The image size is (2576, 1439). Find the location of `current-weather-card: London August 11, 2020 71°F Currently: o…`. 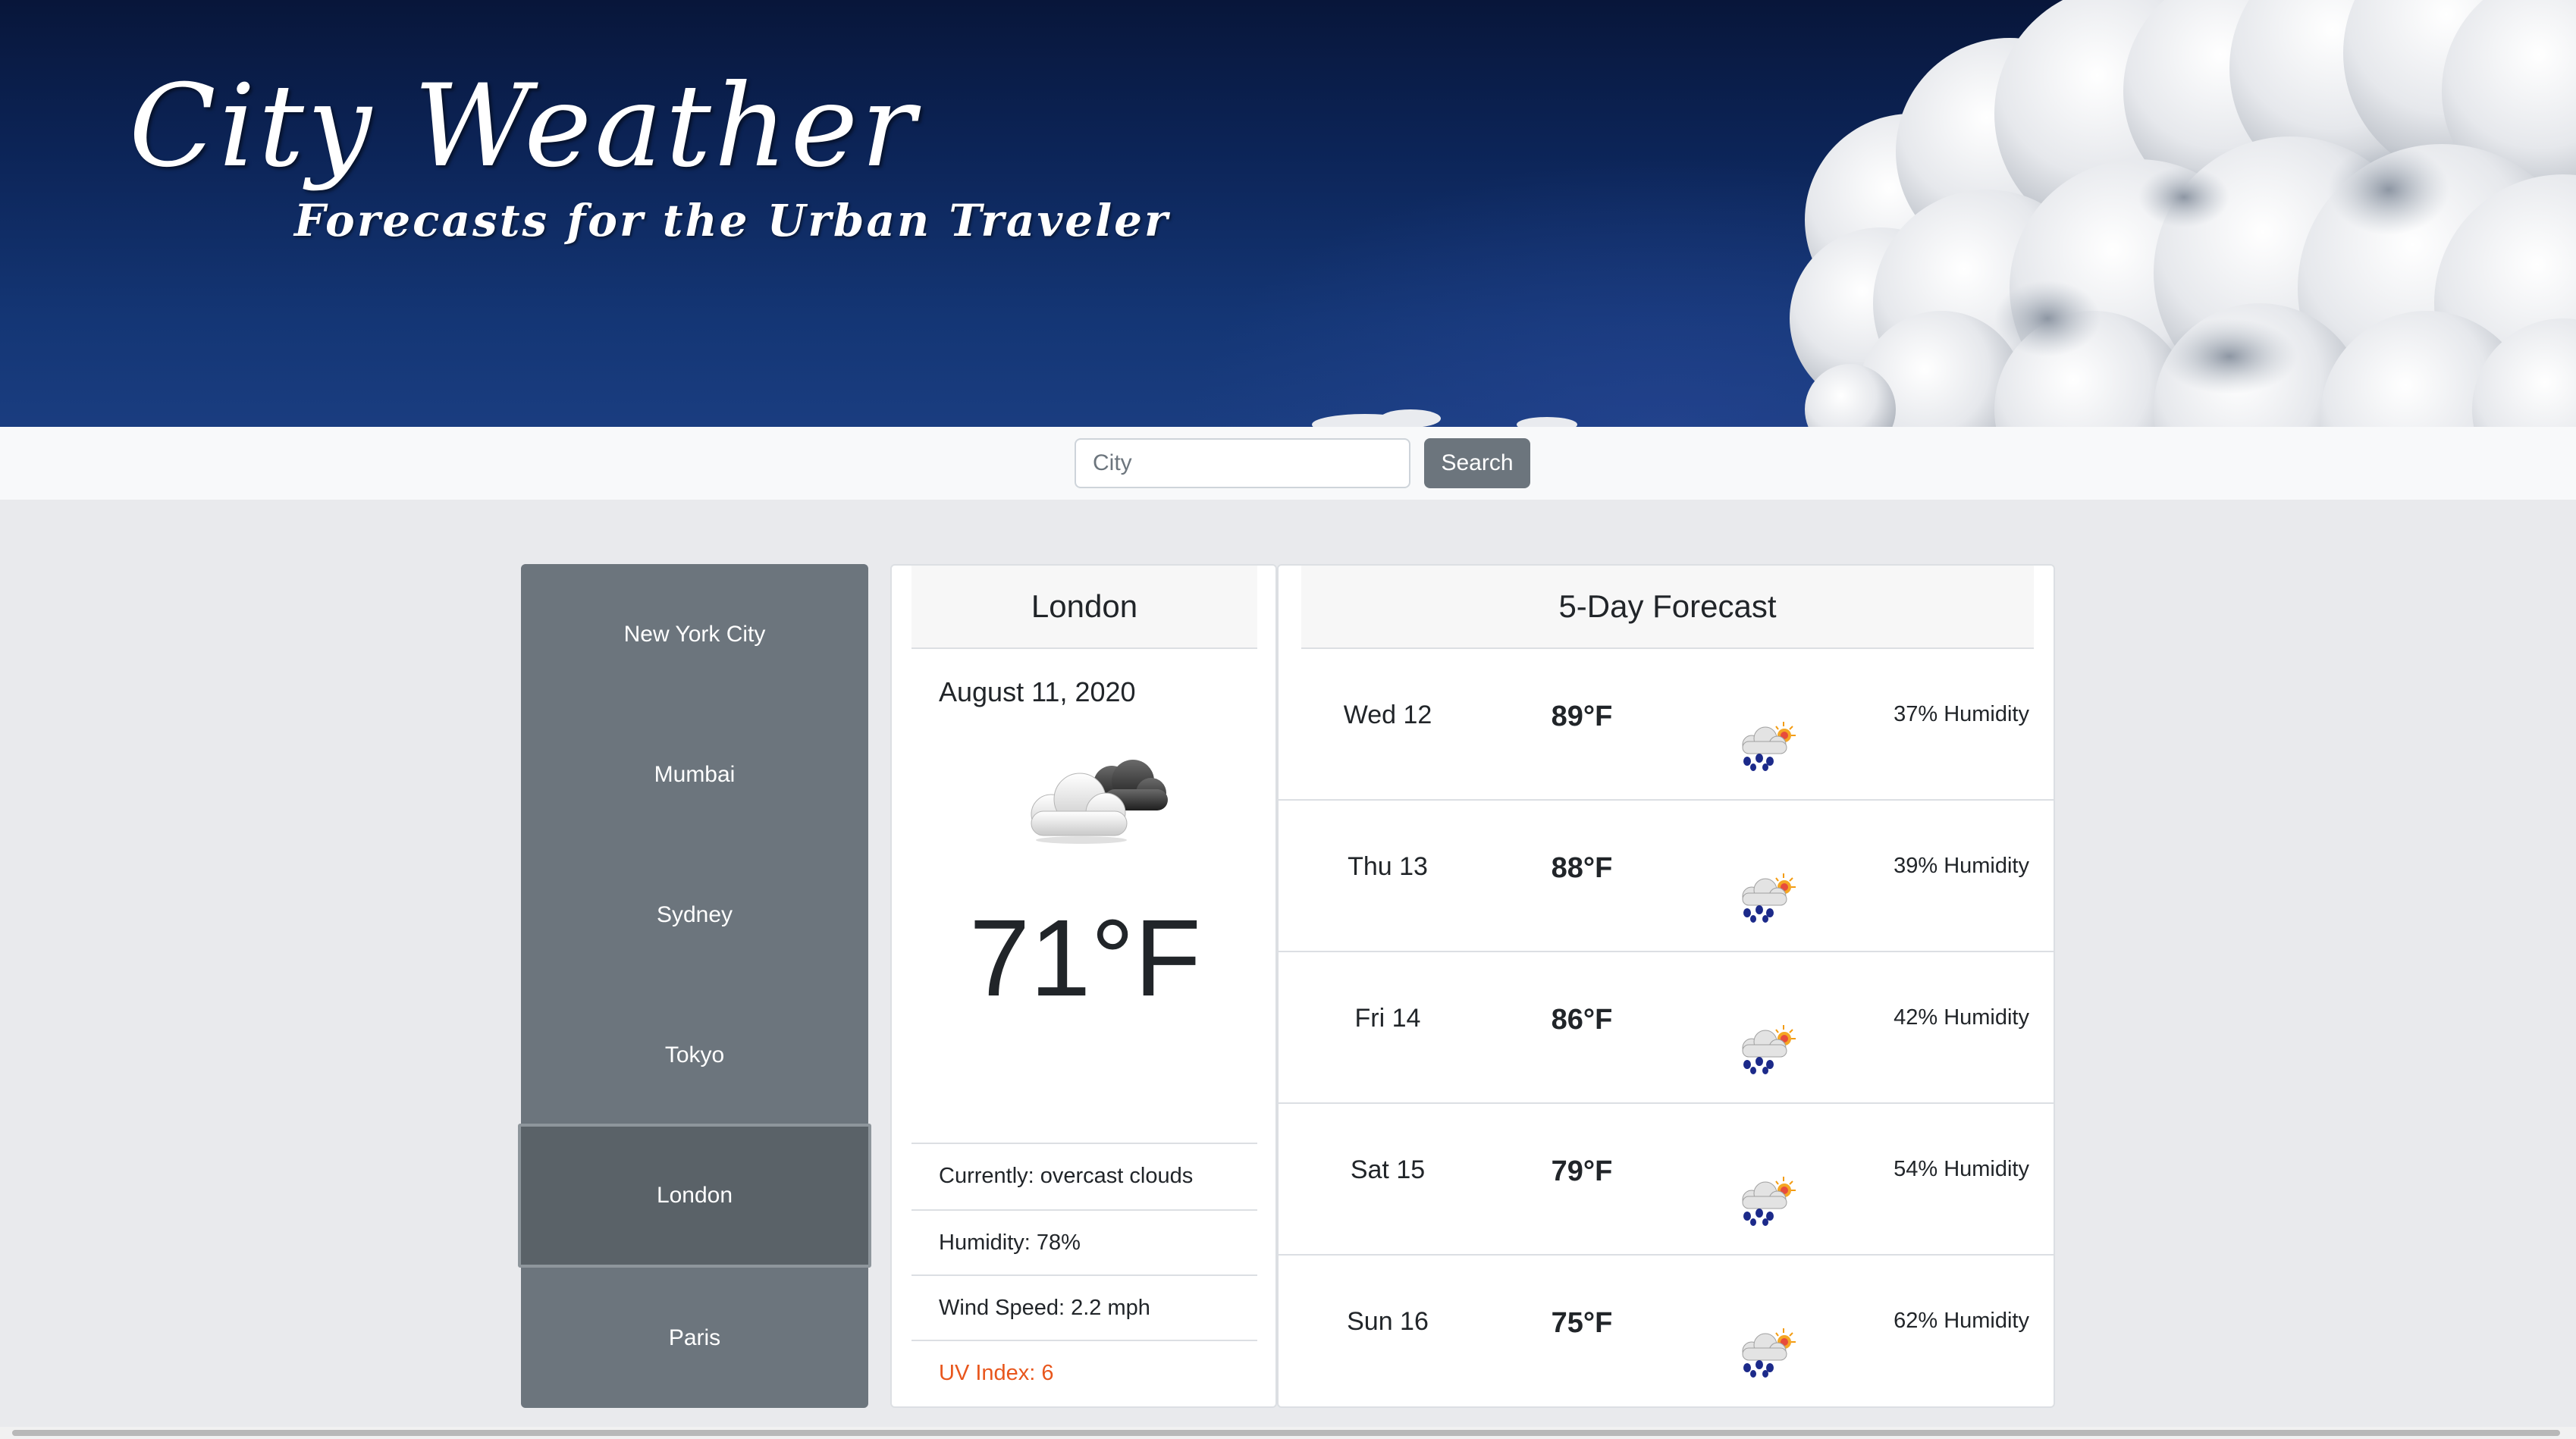

current-weather-card: London August 11, 2020 71°F Currently: o… is located at coordinates (1083, 986).